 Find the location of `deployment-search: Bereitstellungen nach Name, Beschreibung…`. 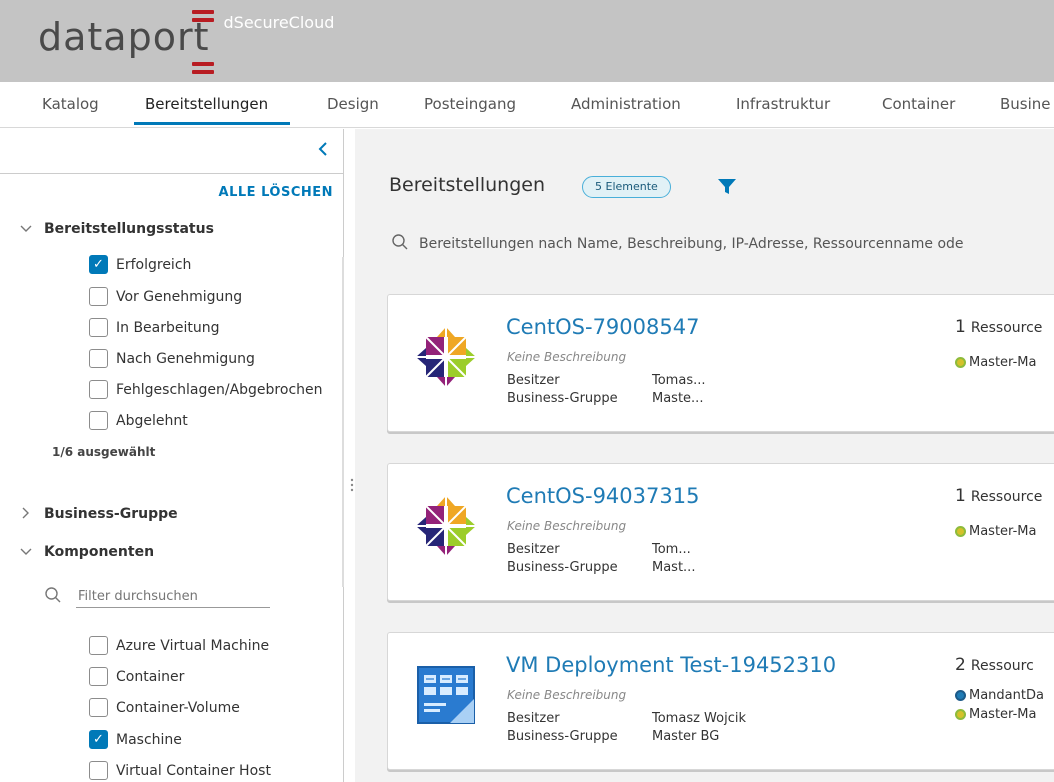

deployment-search: Bereitstellungen nach Name, Beschreibung… is located at coordinates (677, 244).